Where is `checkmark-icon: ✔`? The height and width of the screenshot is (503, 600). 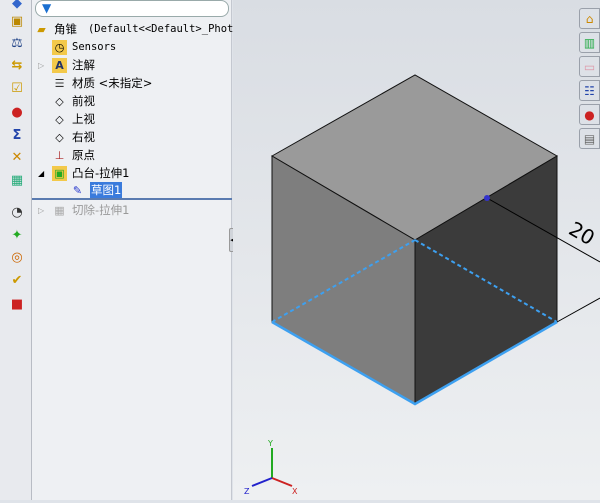 checkmark-icon: ✔ is located at coordinates (17, 280).